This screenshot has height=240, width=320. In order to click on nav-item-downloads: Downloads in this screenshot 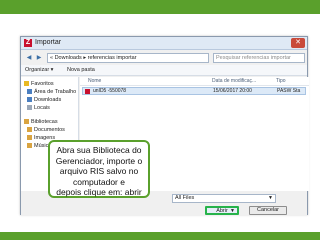, I will do `click(44, 100)`.